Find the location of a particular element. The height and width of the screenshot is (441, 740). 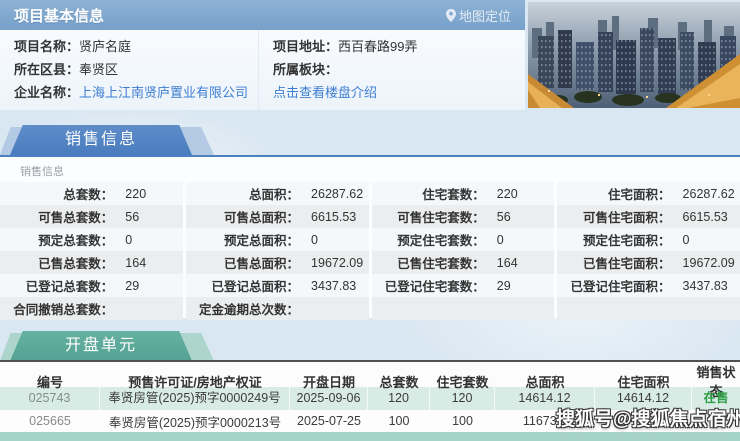

sales-cell: 可售住宅套数： 56 is located at coordinates (463, 216).